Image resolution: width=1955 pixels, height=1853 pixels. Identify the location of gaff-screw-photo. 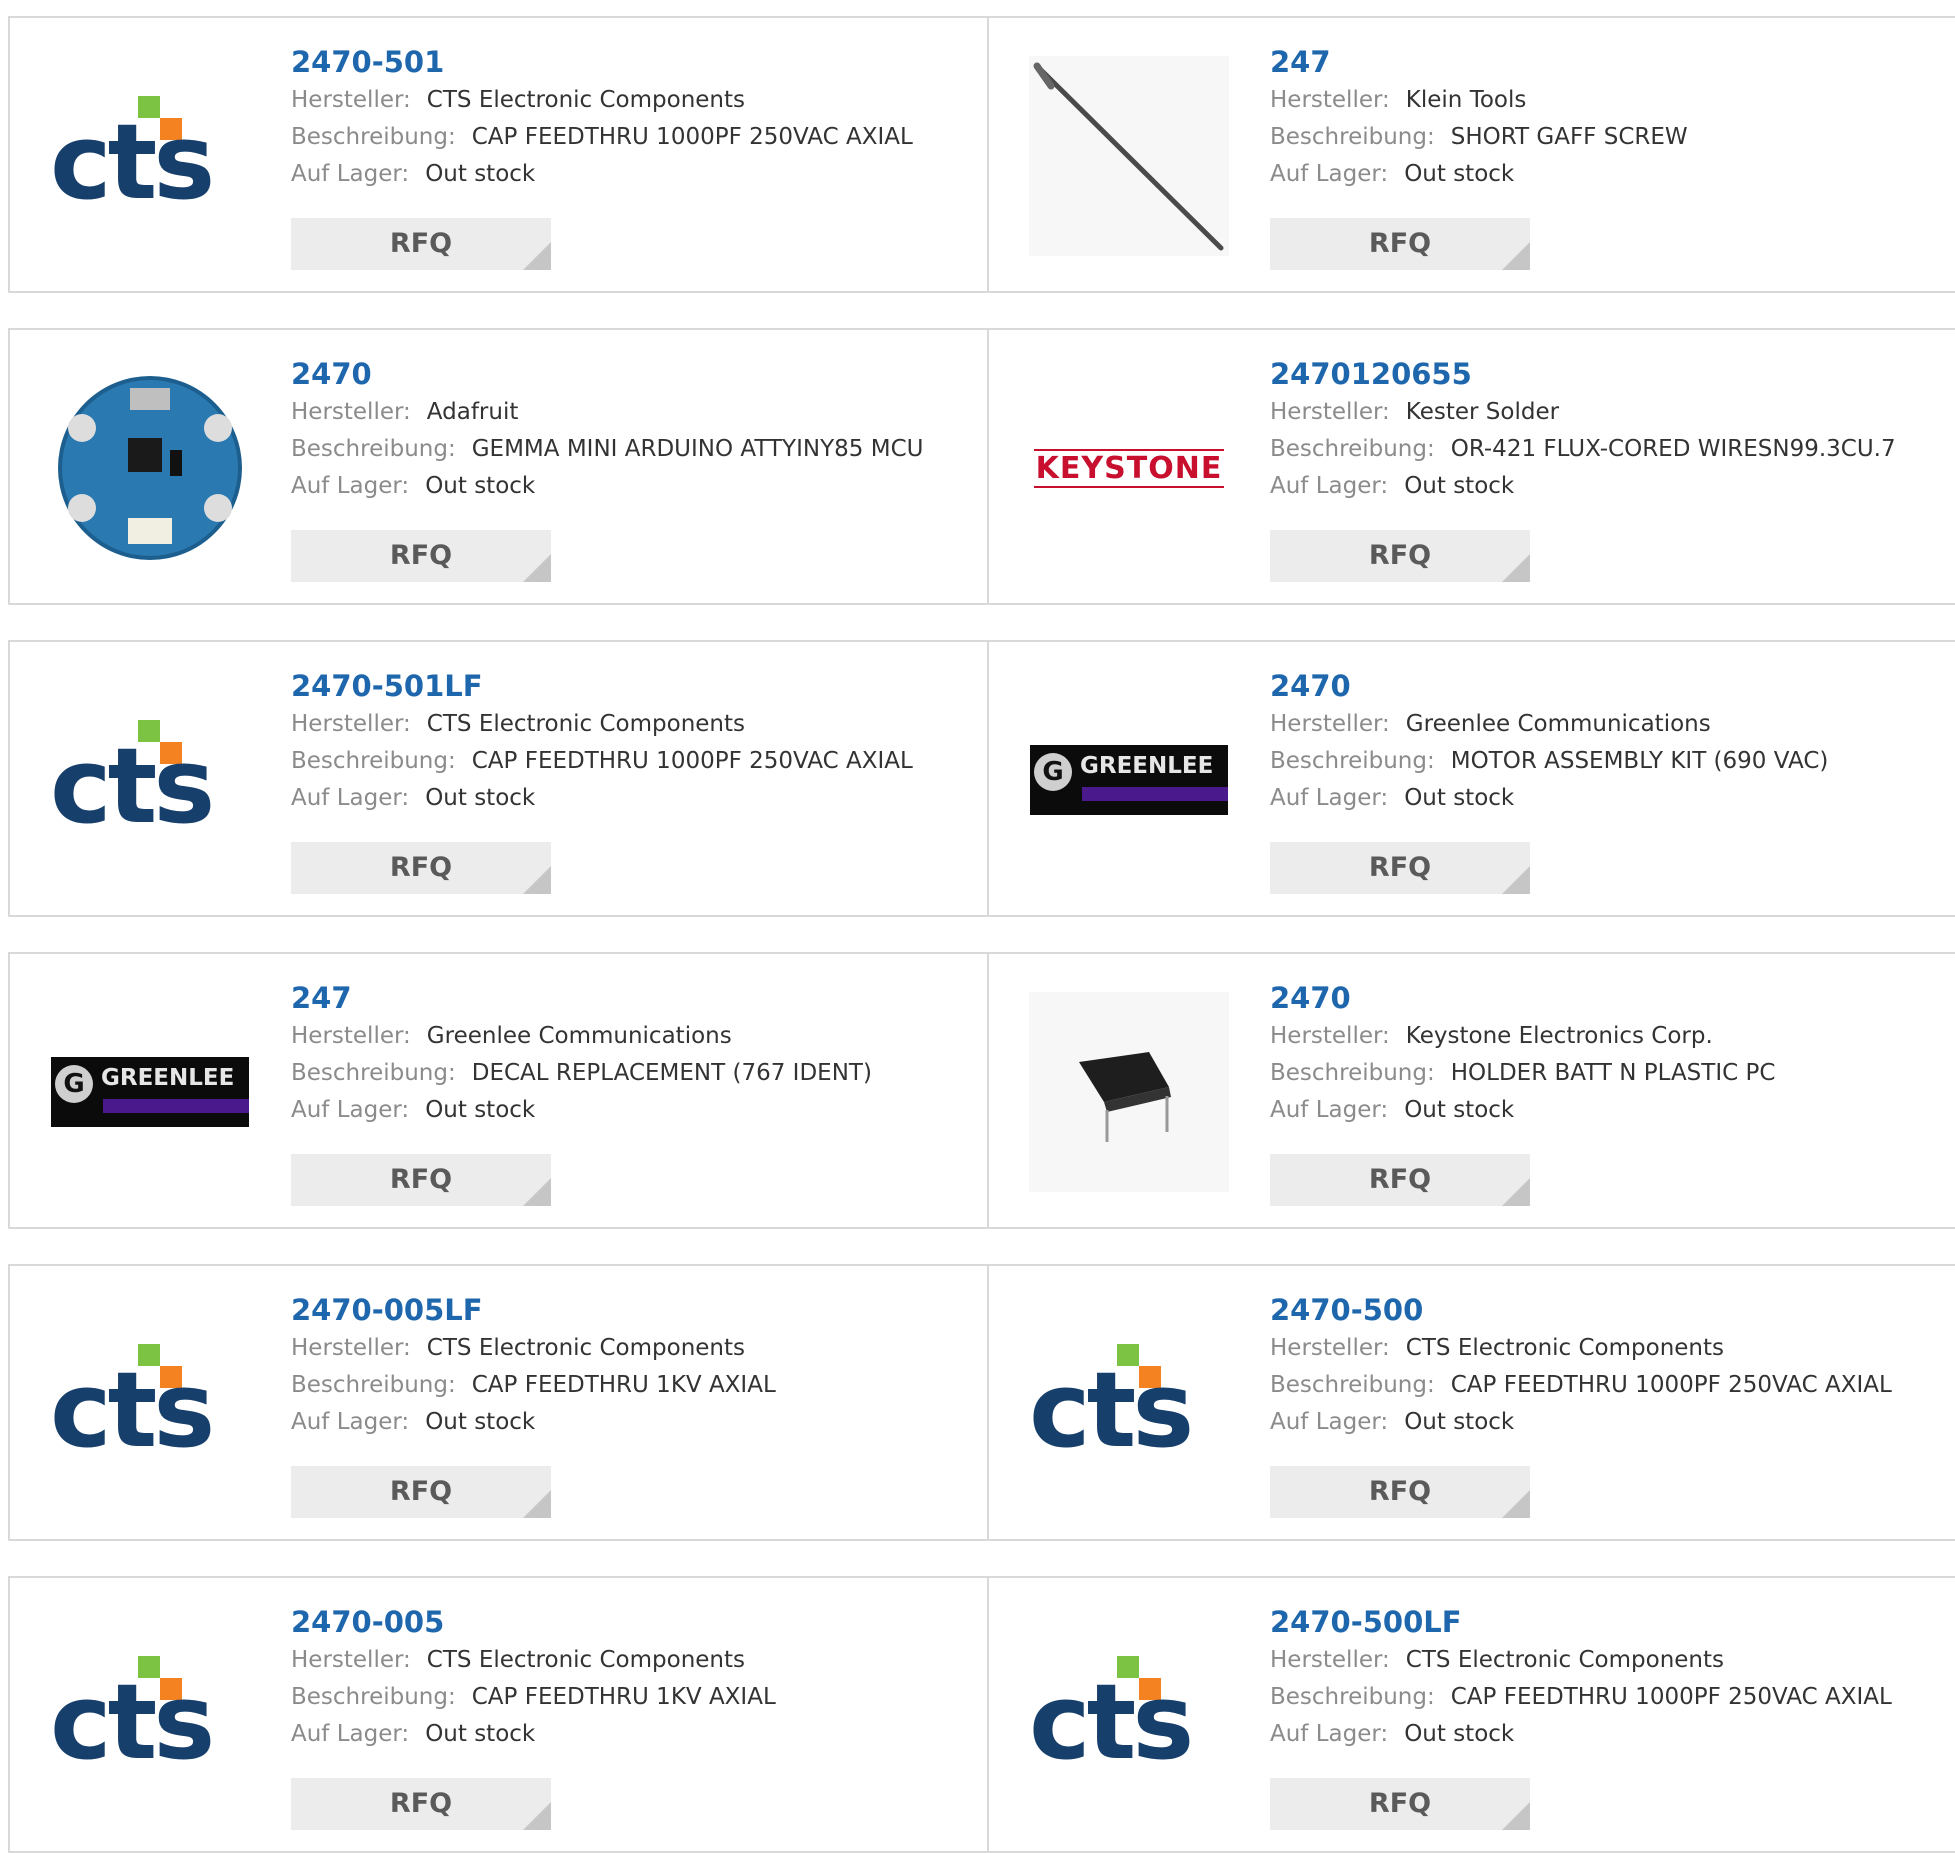
(1129, 156).